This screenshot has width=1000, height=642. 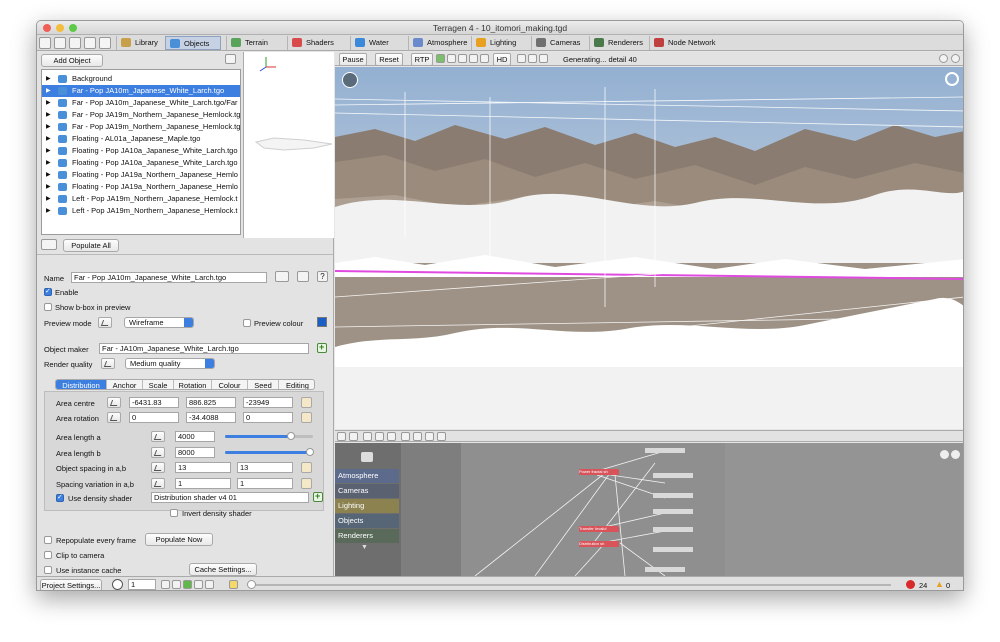 I want to click on tab-terrain: Terrain, so click(x=254, y=43).